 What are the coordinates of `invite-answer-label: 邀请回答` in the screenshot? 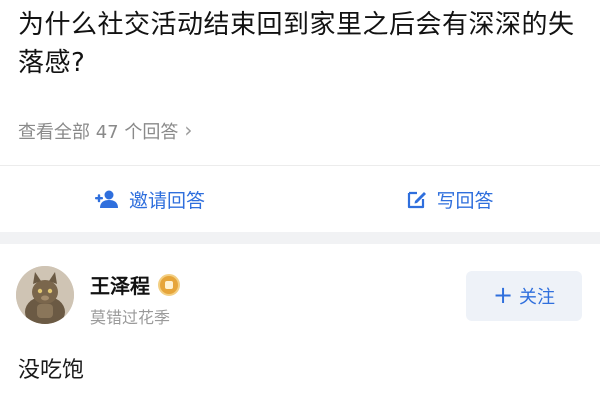 It's located at (166, 200).